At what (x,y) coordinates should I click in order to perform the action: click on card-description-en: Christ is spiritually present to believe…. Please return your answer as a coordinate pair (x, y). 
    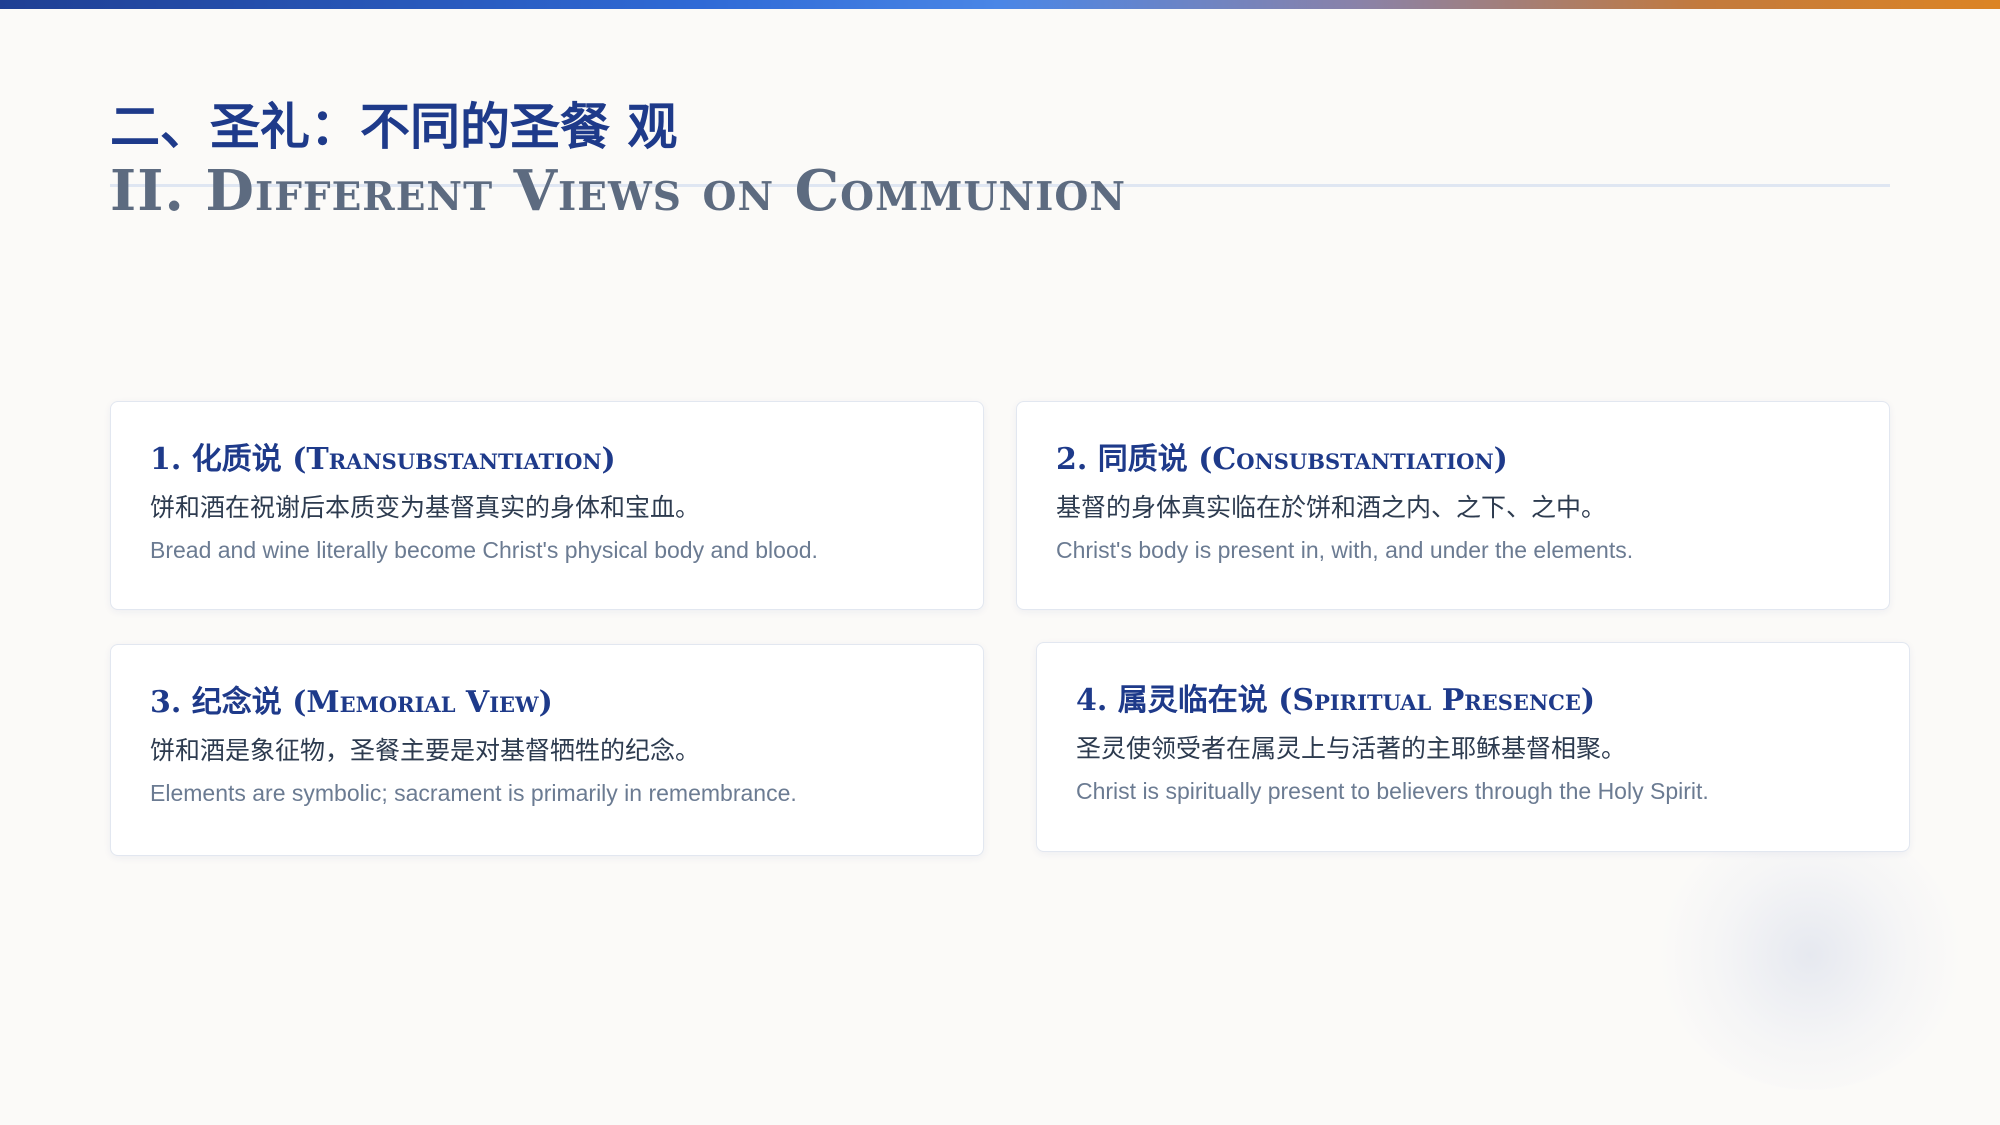
    Looking at the image, I should click on (1392, 791).